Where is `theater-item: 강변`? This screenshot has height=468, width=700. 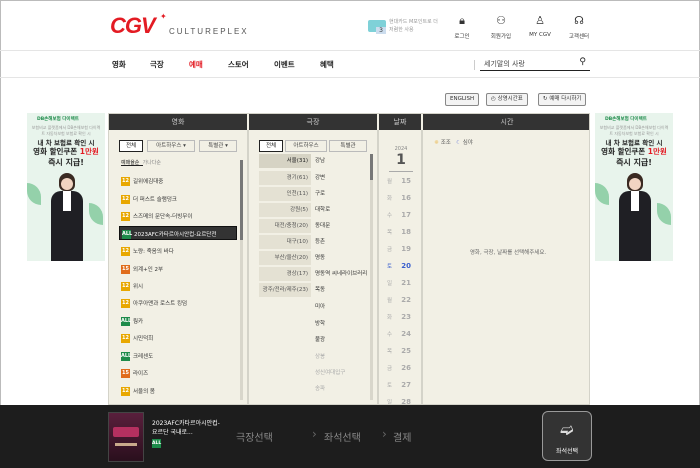
theater-item: 강변 is located at coordinates (320, 178).